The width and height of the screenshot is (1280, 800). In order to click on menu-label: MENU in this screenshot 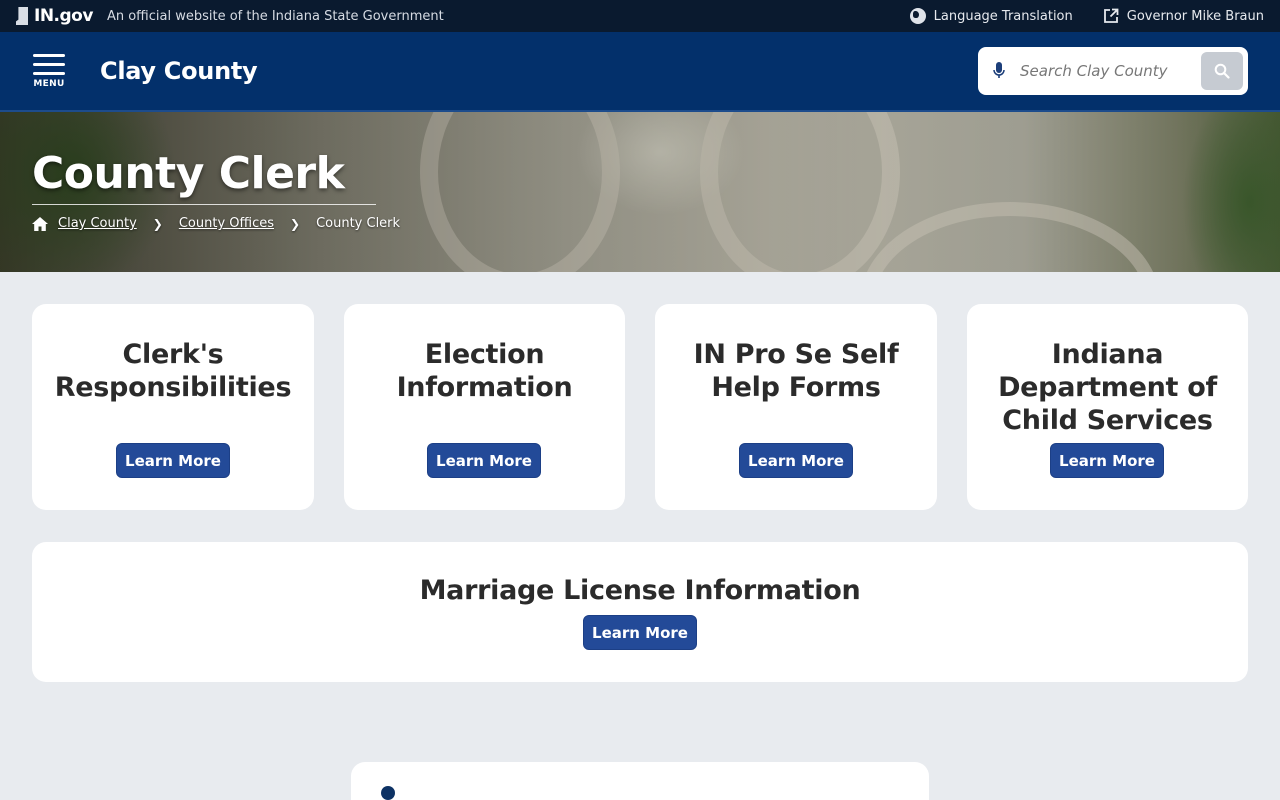, I will do `click(49, 83)`.